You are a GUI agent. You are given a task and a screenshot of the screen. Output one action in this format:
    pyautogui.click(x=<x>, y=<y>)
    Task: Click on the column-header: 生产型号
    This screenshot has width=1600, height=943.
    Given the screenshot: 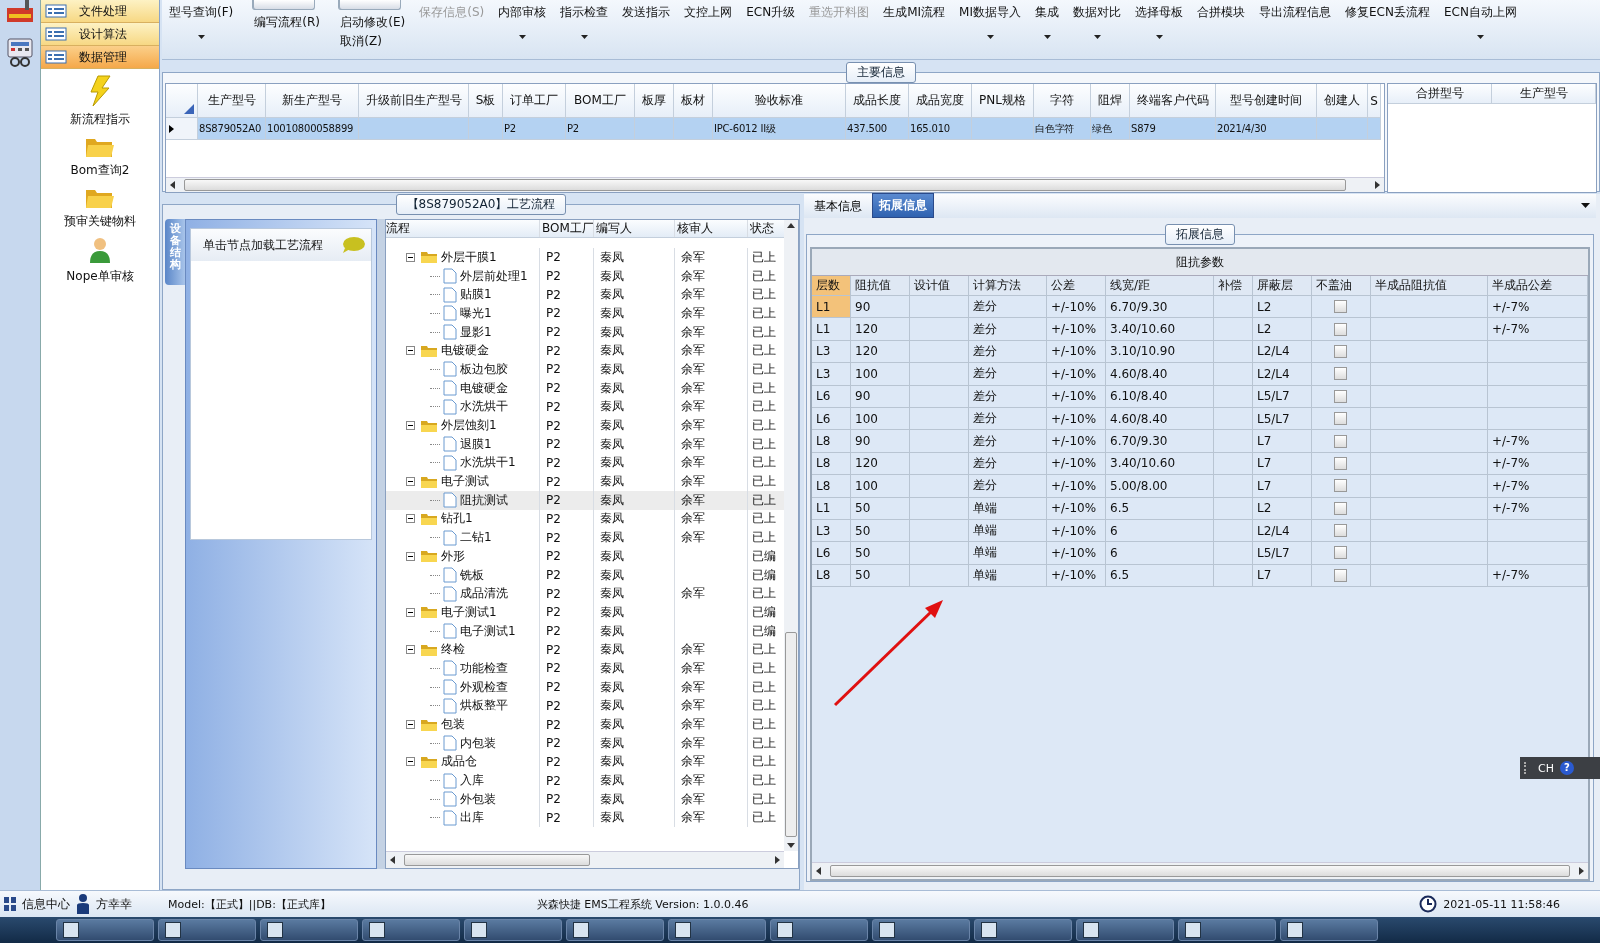 What is the action you would take?
    pyautogui.click(x=1544, y=94)
    